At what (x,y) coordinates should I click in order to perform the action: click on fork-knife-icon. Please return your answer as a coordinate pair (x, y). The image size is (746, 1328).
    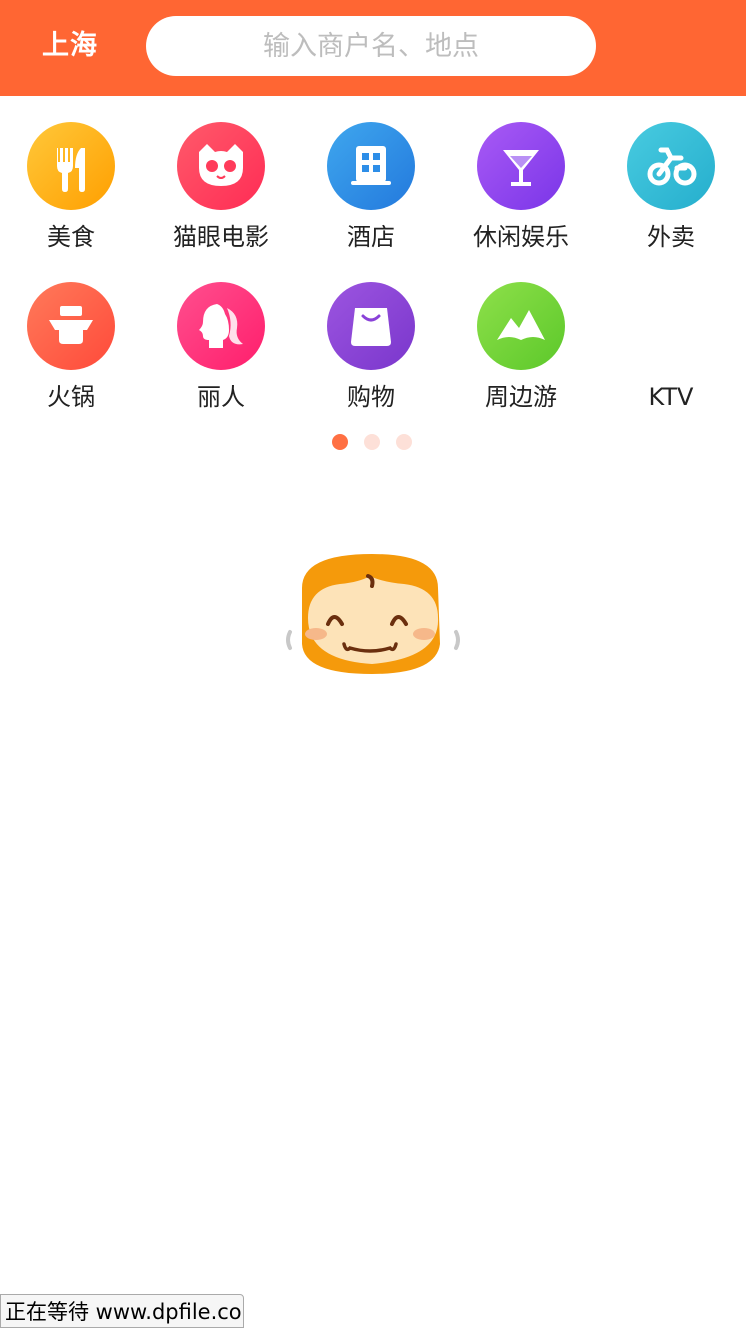
    Looking at the image, I should click on (71, 166).